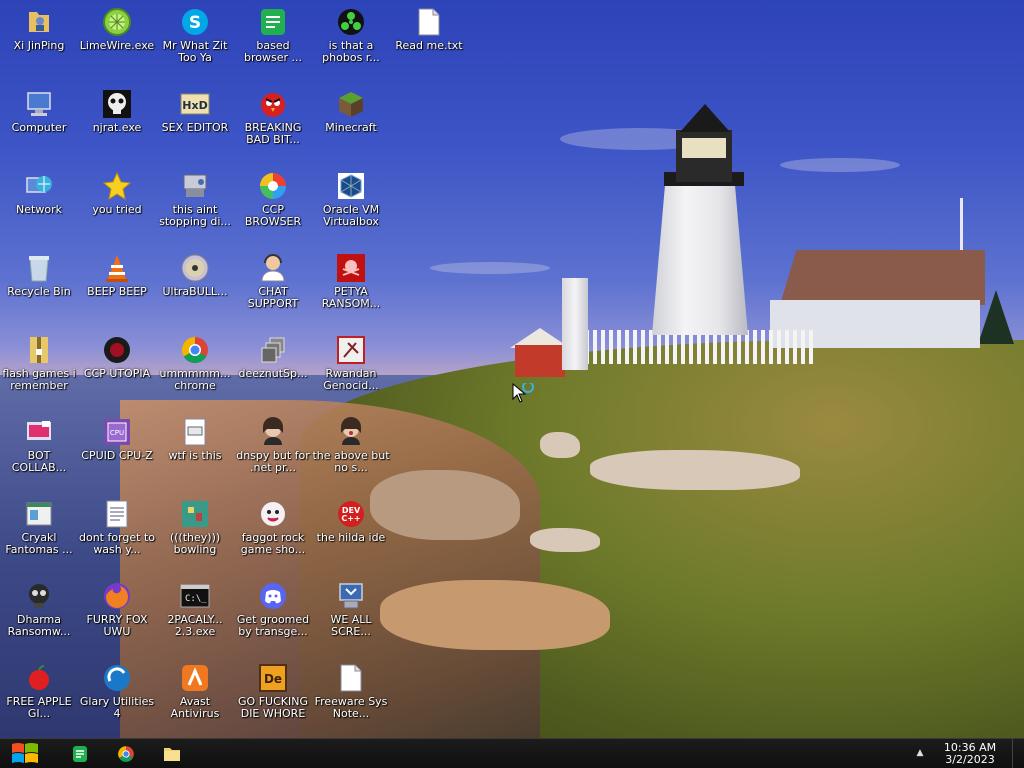 Image resolution: width=1024 pixels, height=768 pixels. I want to click on desktop-icon-cpuz: CPU CPUID CPU-Z, so click(117, 439).